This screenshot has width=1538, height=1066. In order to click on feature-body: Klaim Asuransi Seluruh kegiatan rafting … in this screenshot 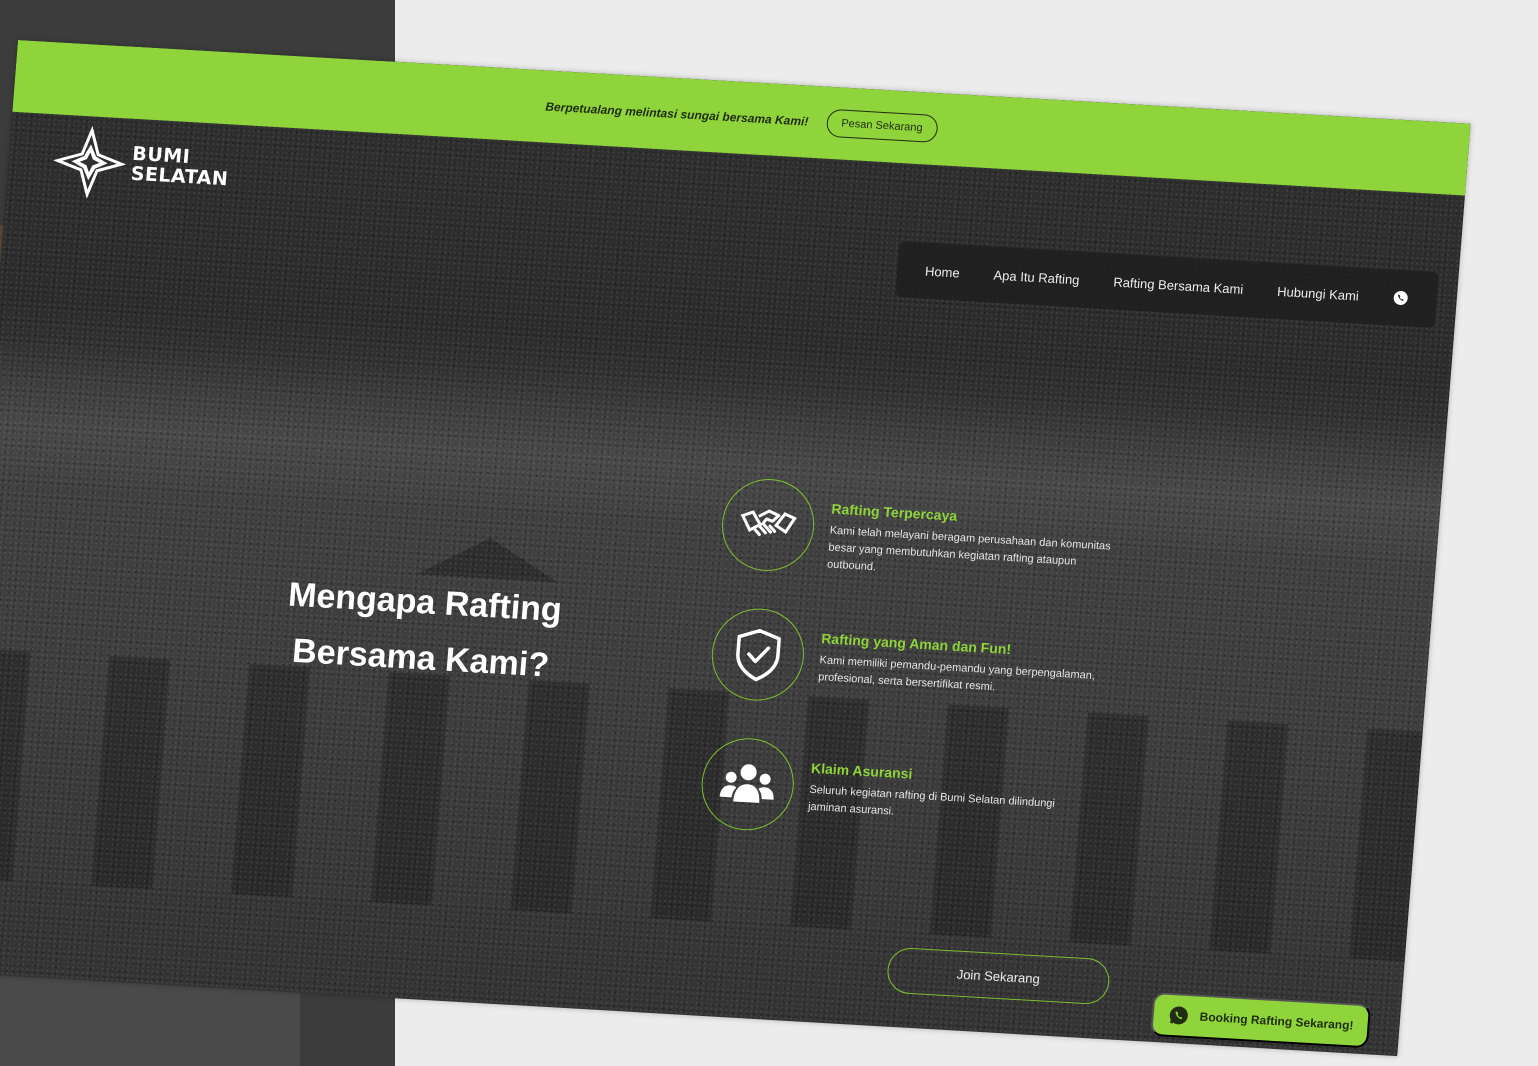, I will do `click(952, 787)`.